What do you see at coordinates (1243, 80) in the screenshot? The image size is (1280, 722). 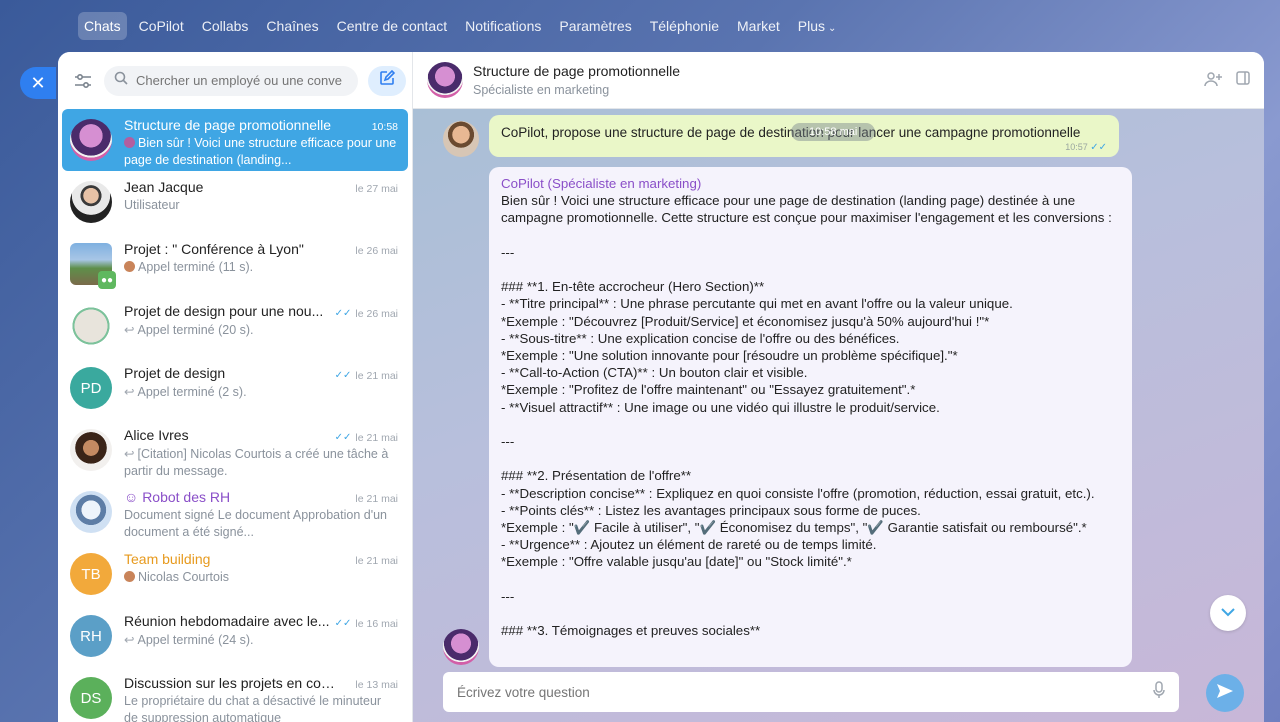 I see `sidebar-toggle-icon` at bounding box center [1243, 80].